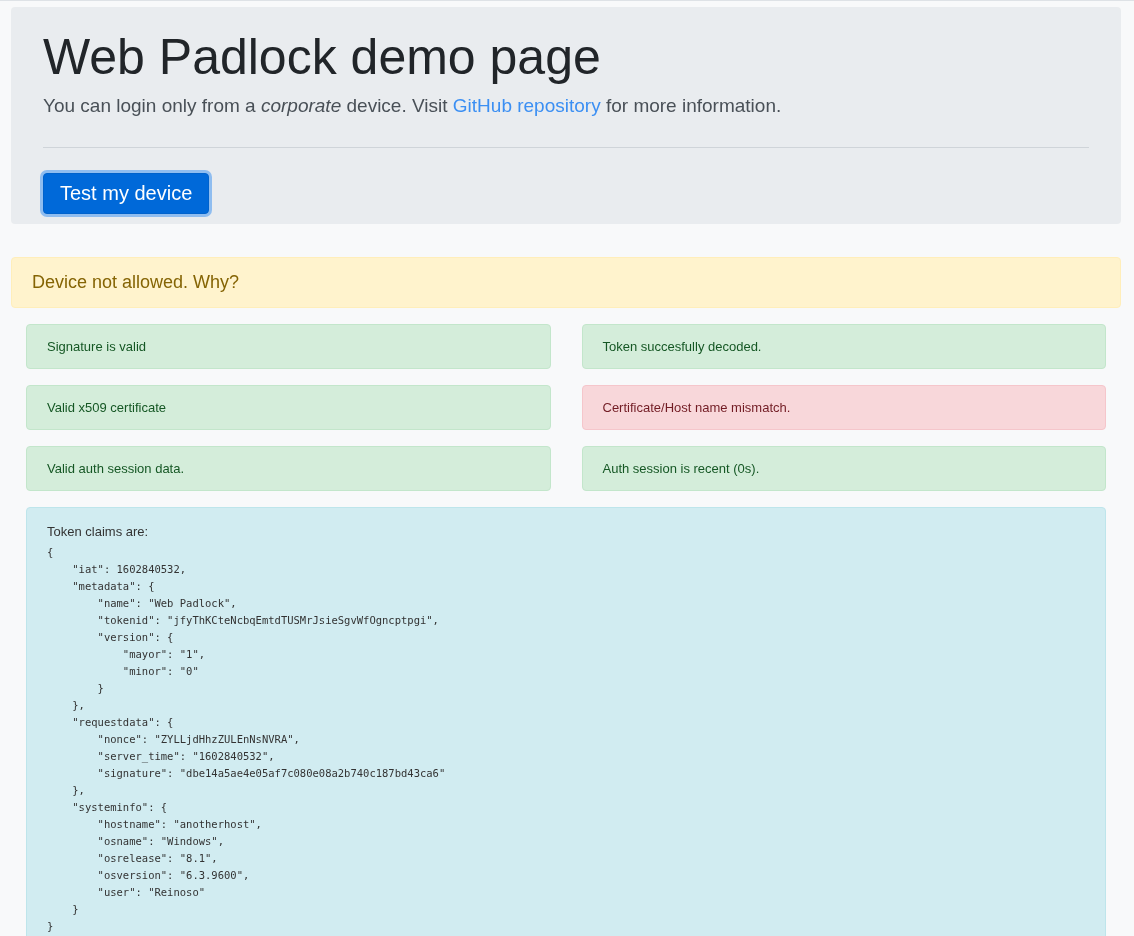  I want to click on warning-alert: Device not allowed. Why?, so click(566, 282).